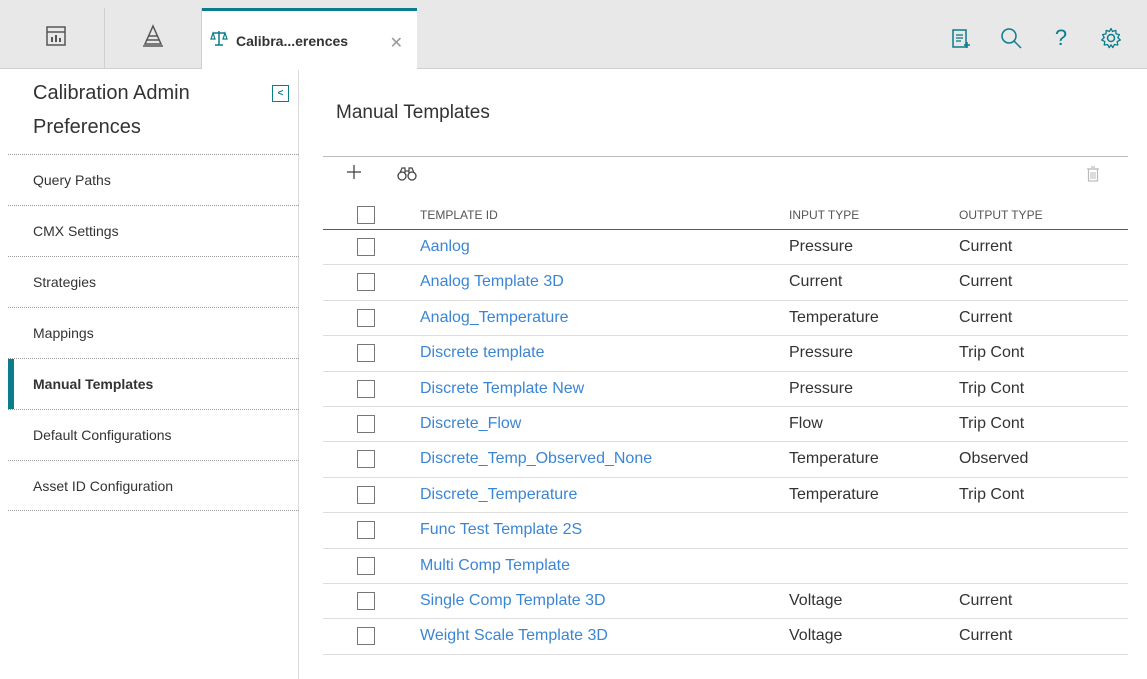 The image size is (1147, 679). I want to click on template-id-link: Weight Scale Template 3D, so click(514, 636).